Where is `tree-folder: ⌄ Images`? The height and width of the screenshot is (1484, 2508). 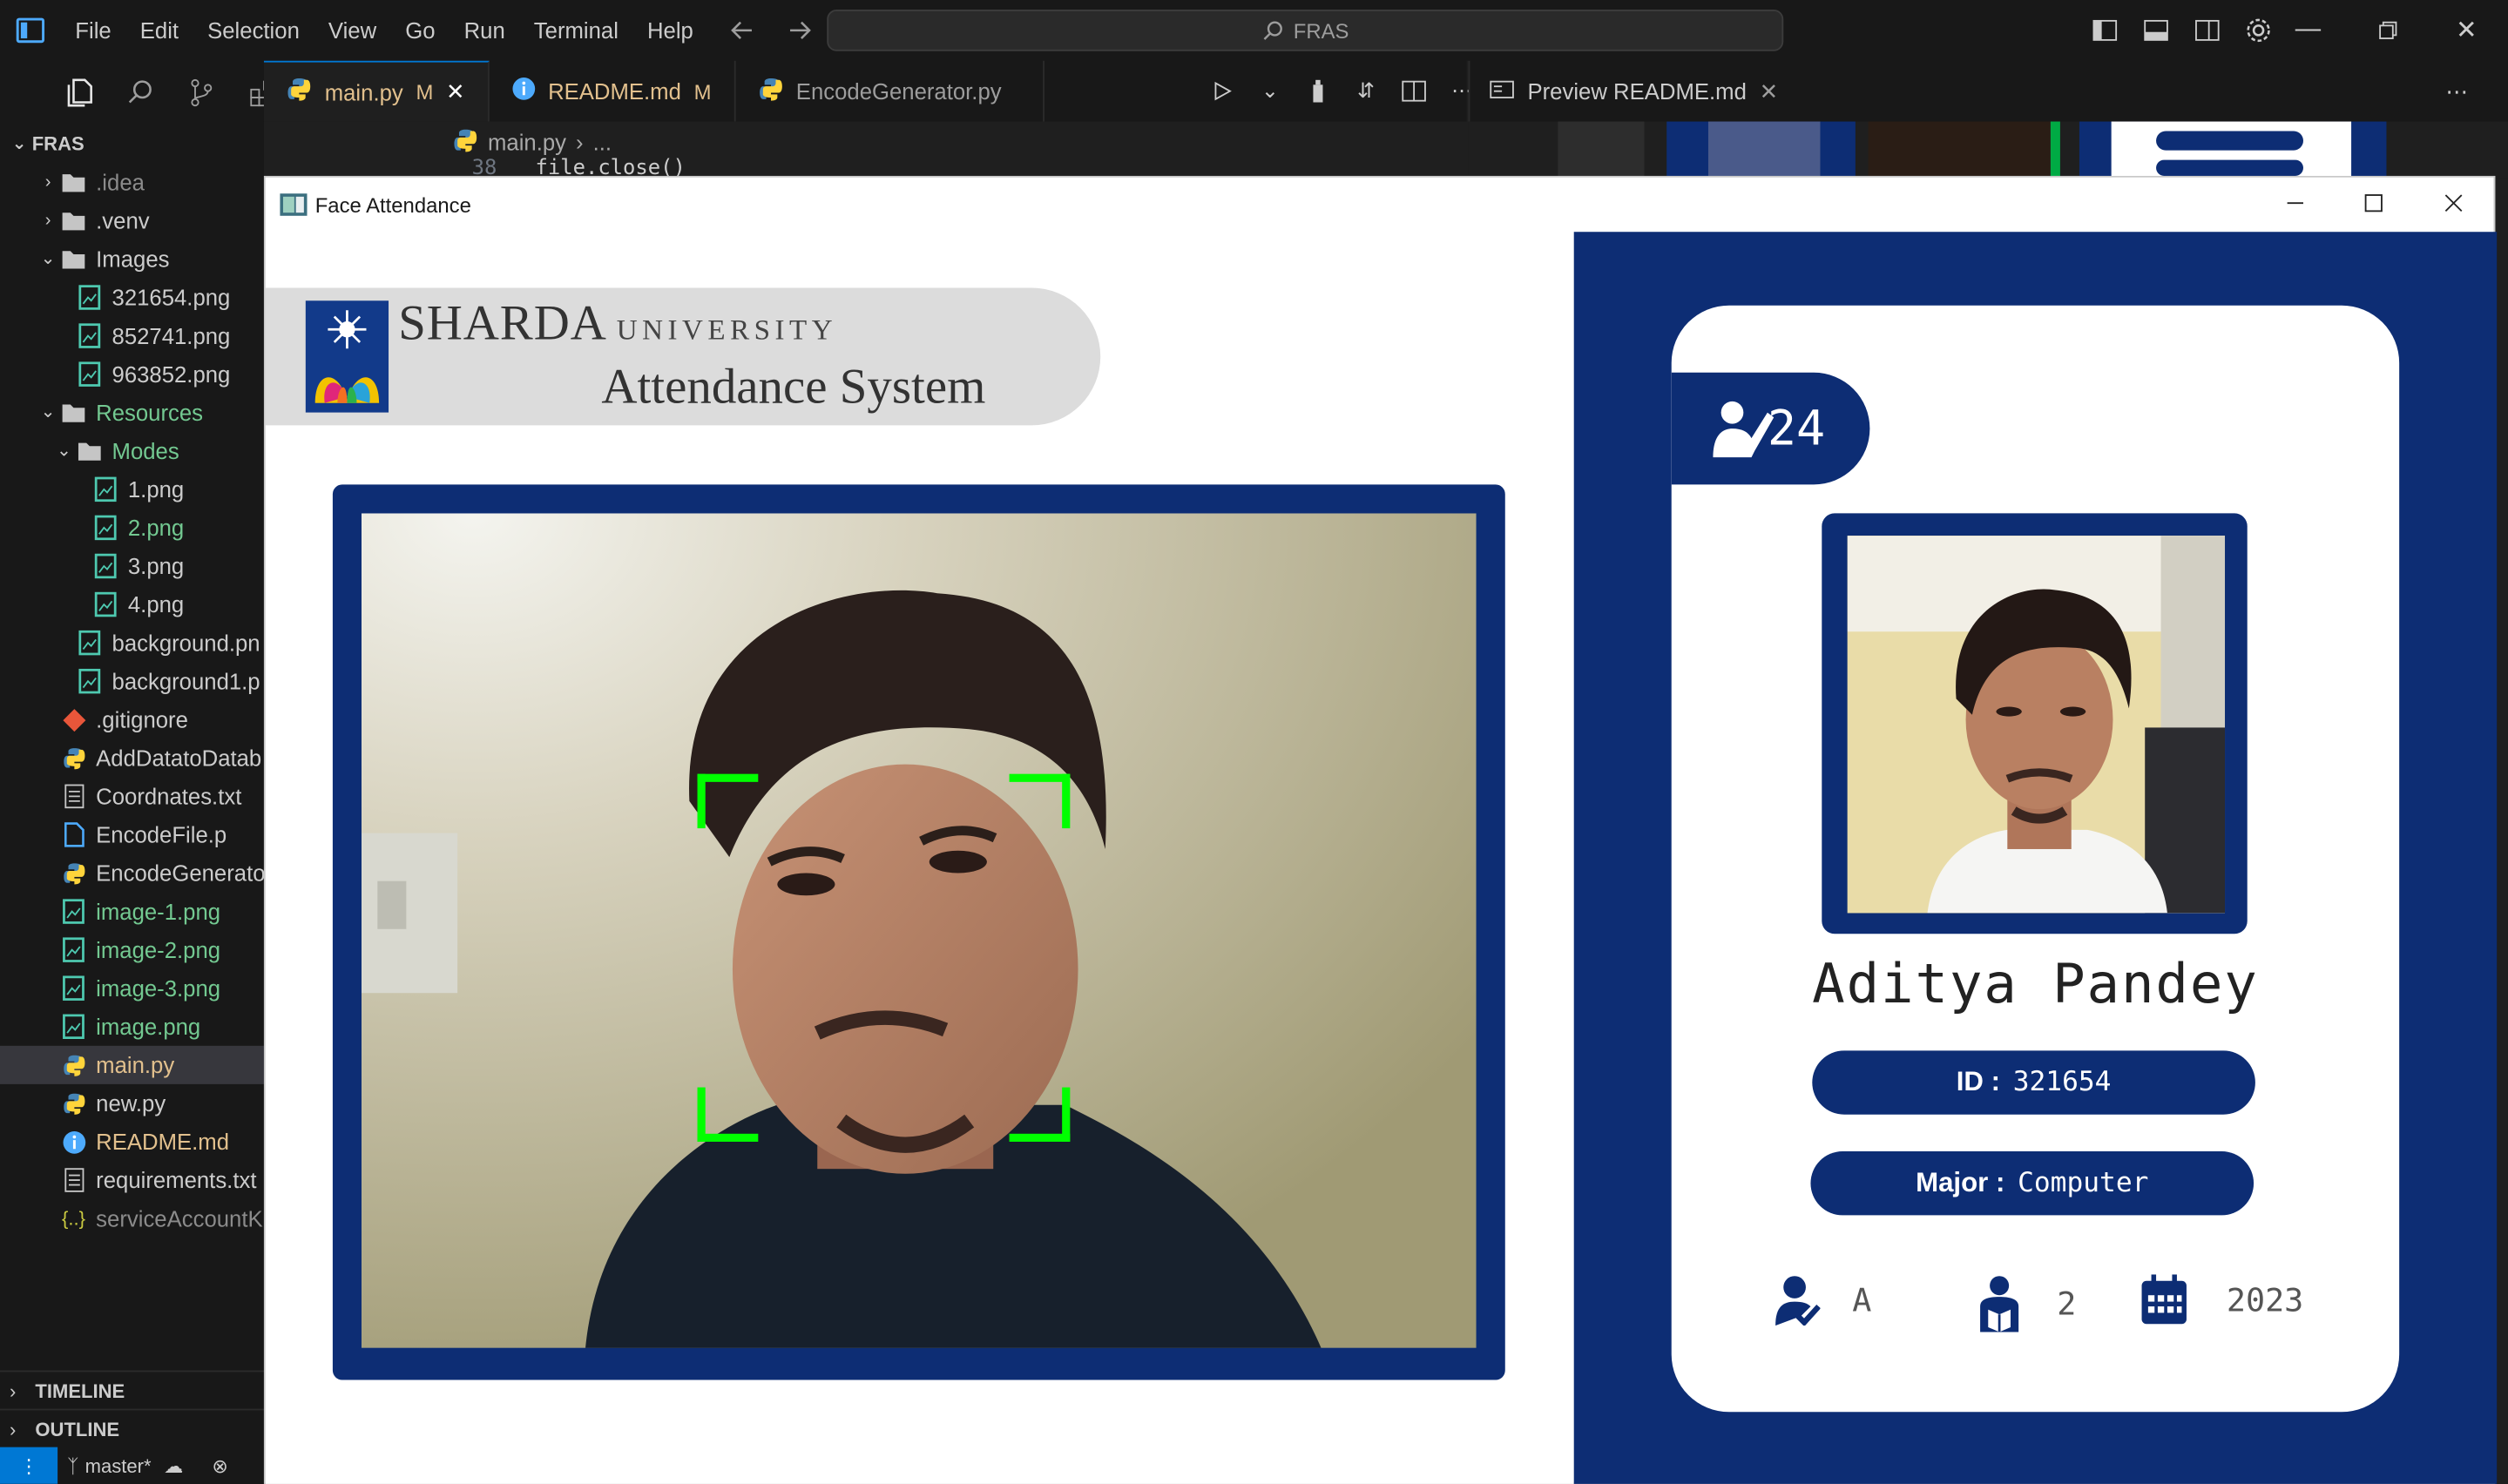 tree-folder: ⌄ Images is located at coordinates (132, 259).